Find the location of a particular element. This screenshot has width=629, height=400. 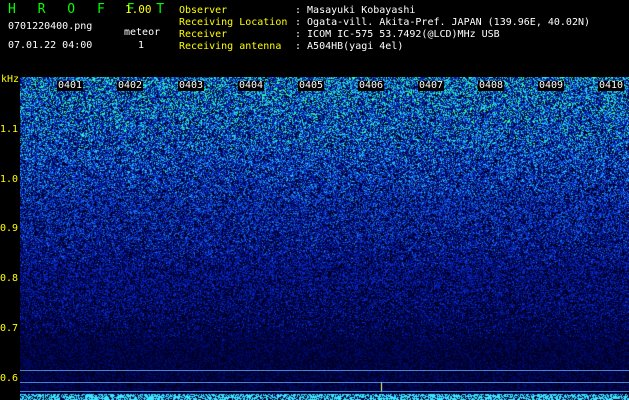

time-label: 0401 is located at coordinates (70, 85).